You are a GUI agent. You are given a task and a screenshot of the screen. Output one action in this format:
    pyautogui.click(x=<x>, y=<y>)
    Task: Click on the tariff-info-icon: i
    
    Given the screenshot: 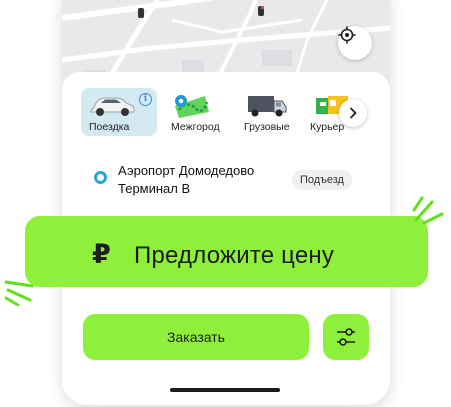 What is the action you would take?
    pyautogui.click(x=145, y=99)
    